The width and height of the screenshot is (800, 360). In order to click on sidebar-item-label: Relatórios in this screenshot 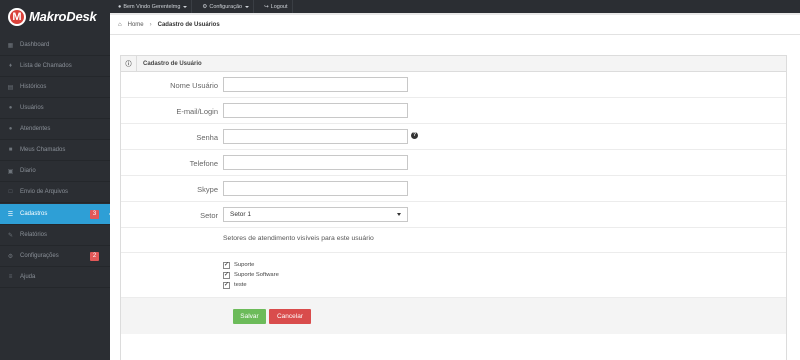, I will do `click(34, 235)`.